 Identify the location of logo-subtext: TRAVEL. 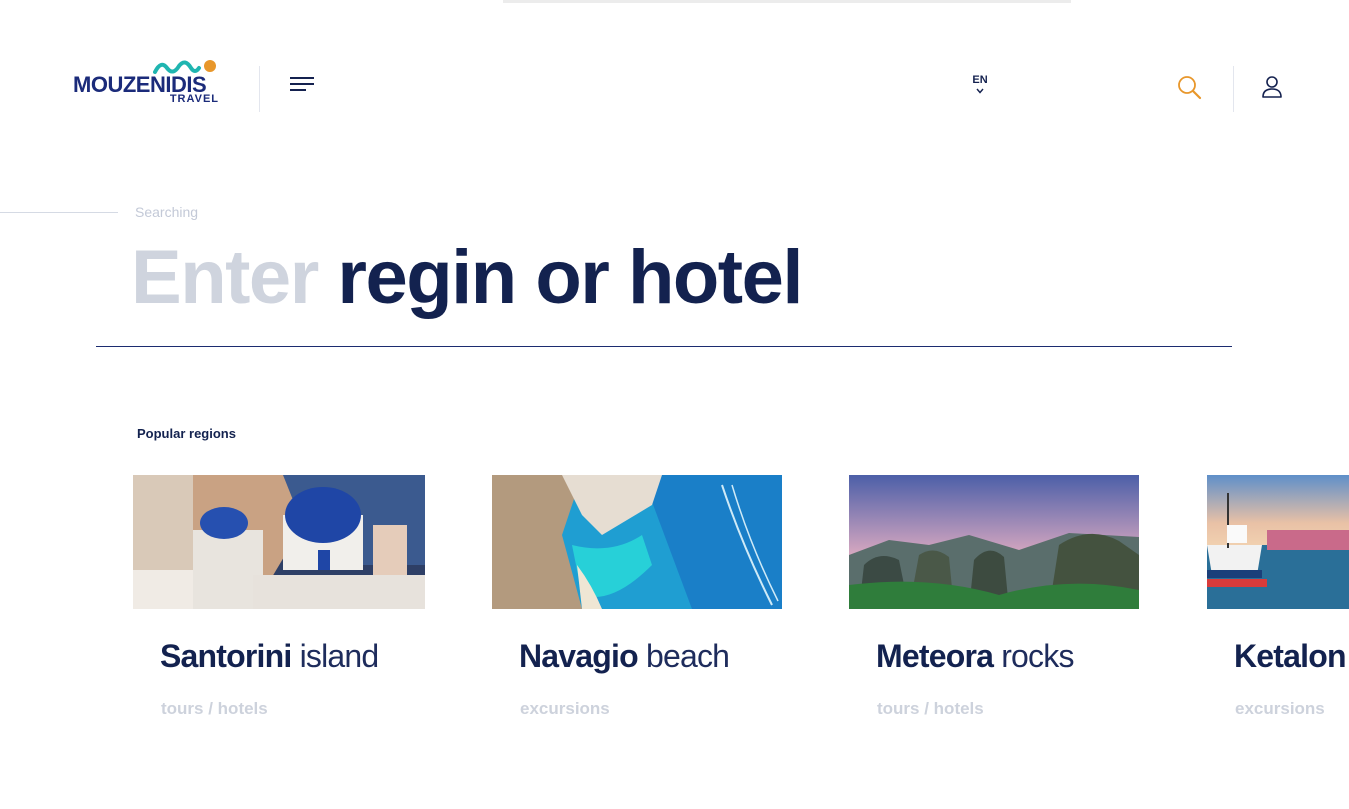
(194, 99).